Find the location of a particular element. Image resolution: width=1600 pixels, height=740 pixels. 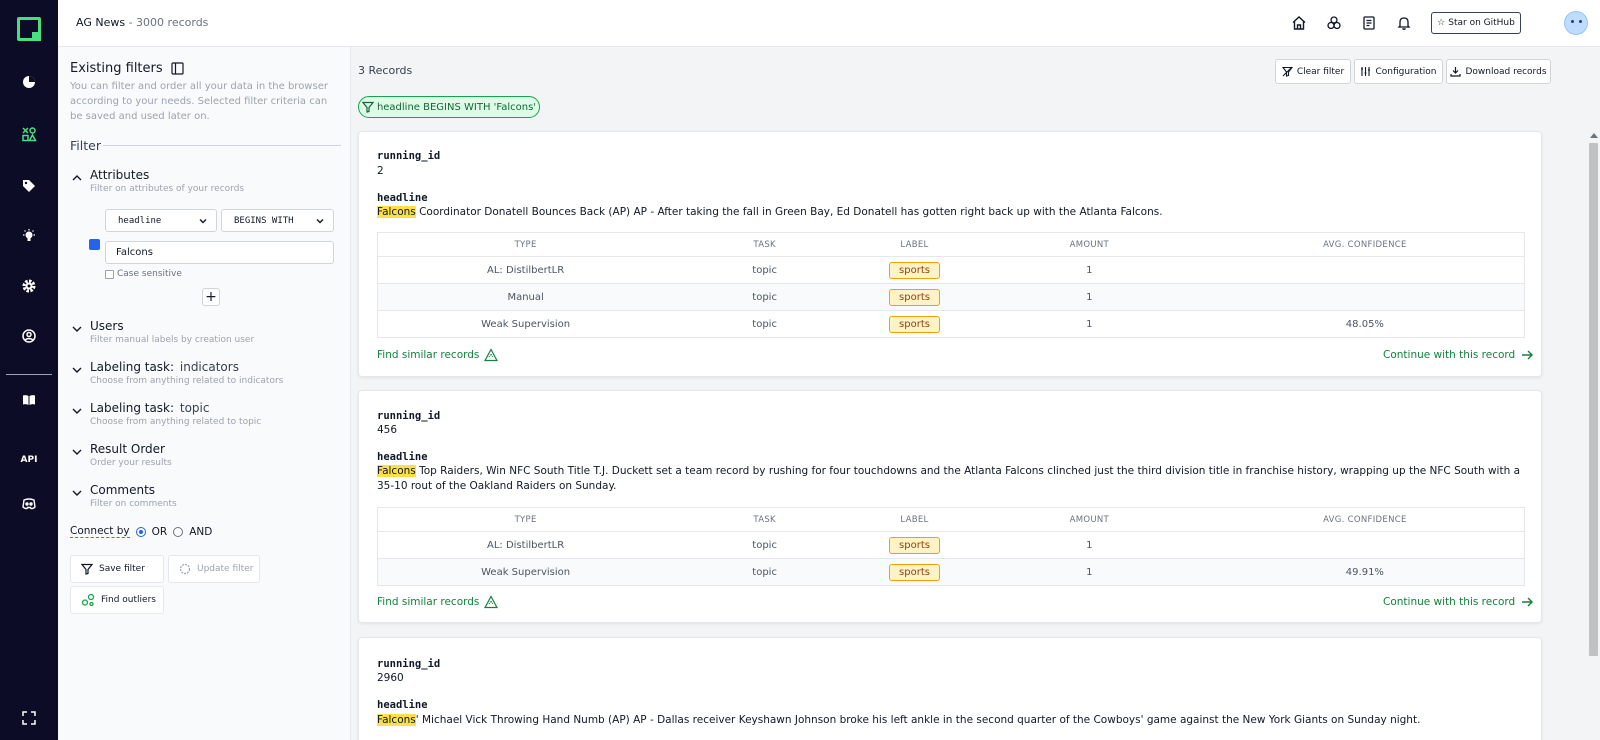

api-icon: API is located at coordinates (29, 460).